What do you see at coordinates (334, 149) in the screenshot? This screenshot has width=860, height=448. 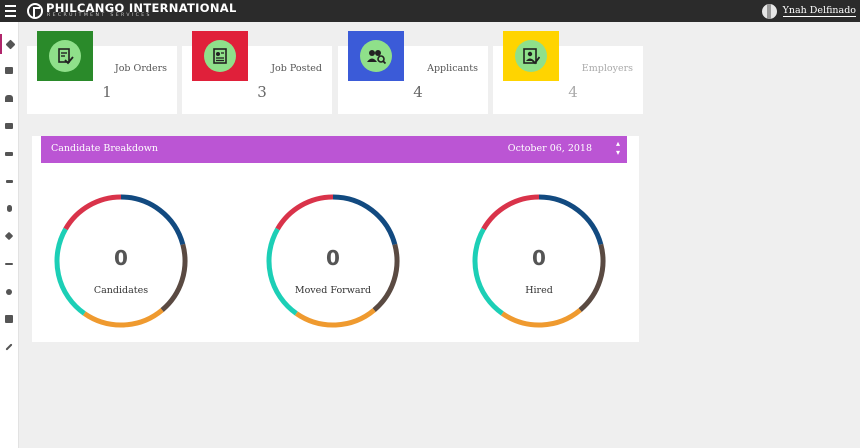 I see `panel-header: Candidate Breakdown October 06, 2018 ▴ ▾` at bounding box center [334, 149].